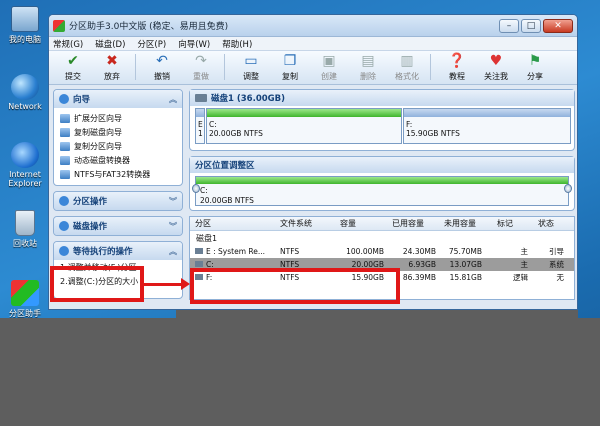  What do you see at coordinates (110, 44) in the screenshot?
I see `menu-disk: 磁盘(D)` at bounding box center [110, 44].